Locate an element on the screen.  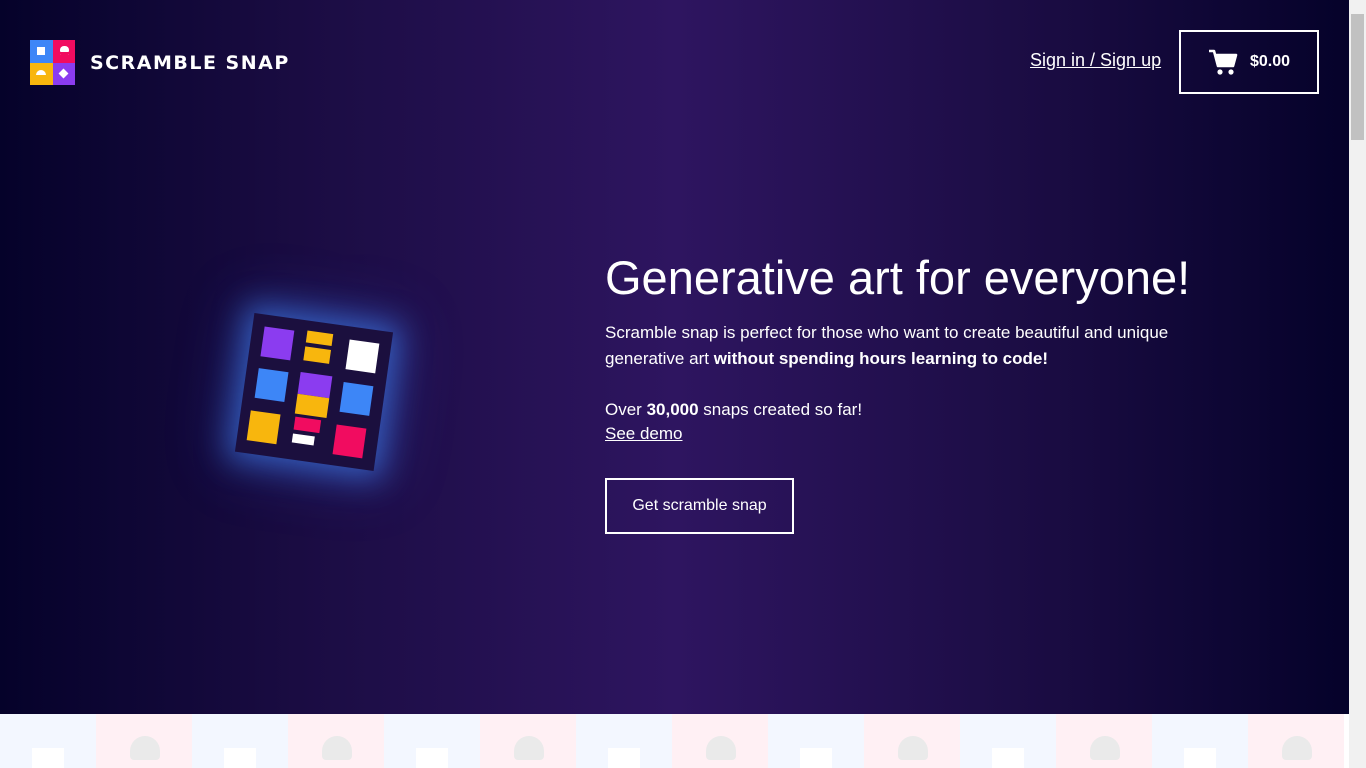
snap-count-suffix: snaps created so far! is located at coordinates (780, 409).